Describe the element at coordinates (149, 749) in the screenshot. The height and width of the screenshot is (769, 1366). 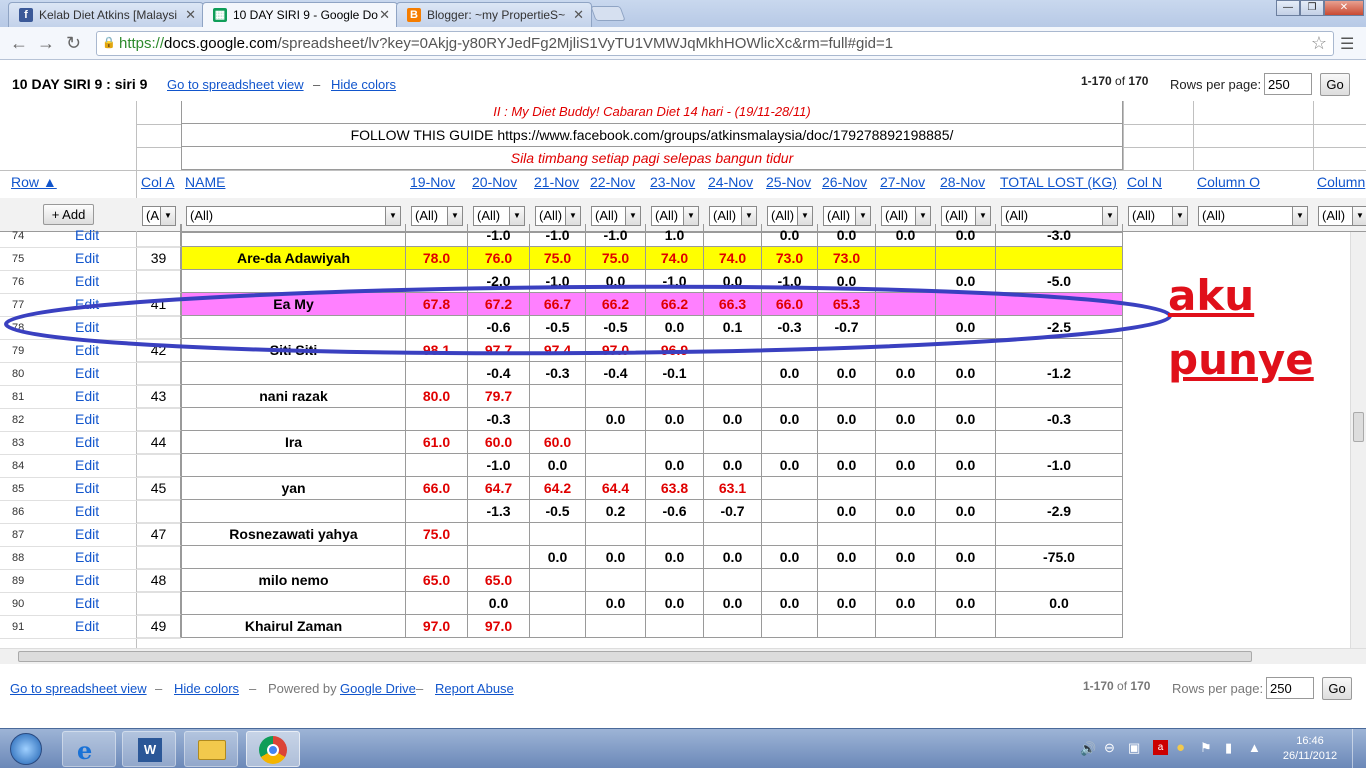
I see `word-icon: W` at that location.